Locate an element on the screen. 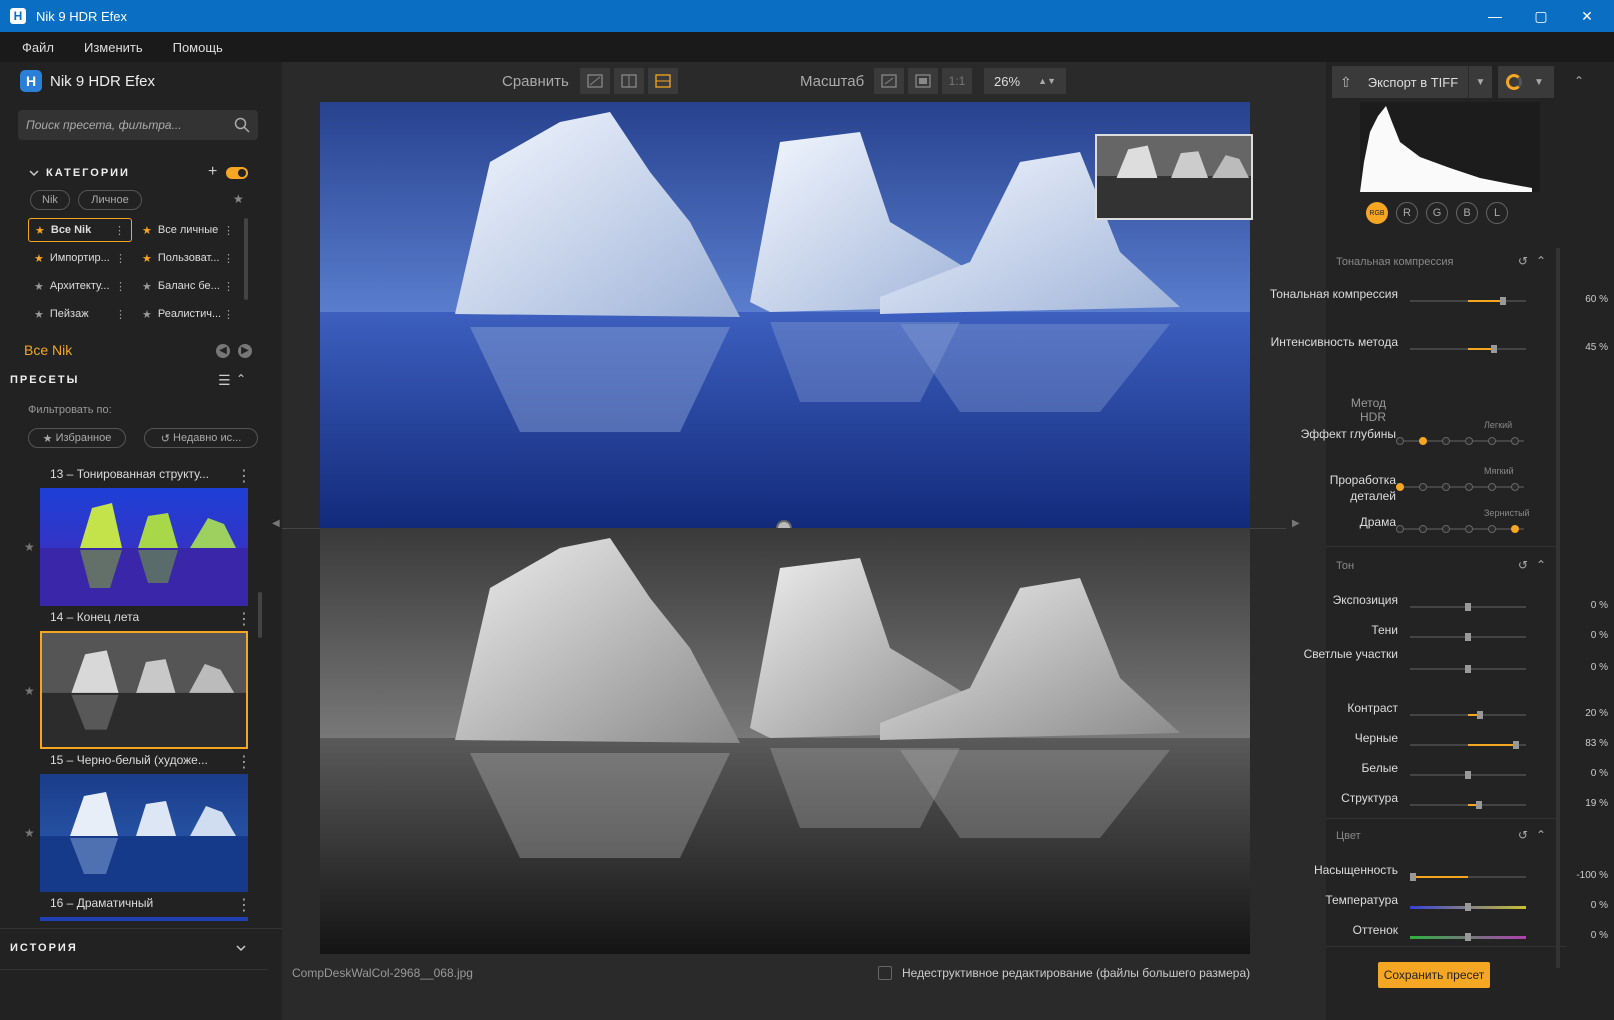 The width and height of the screenshot is (1614, 1020). prev-icon: ◀ is located at coordinates (223, 351).